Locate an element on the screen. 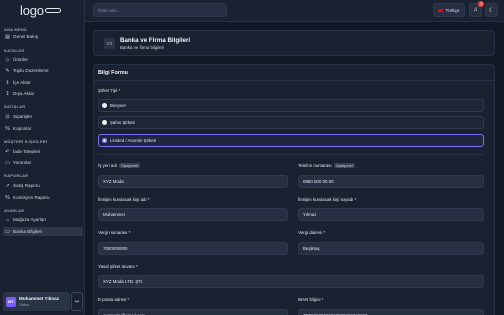  page-subtitle: Banka ve firma bilgileri is located at coordinates (142, 47).